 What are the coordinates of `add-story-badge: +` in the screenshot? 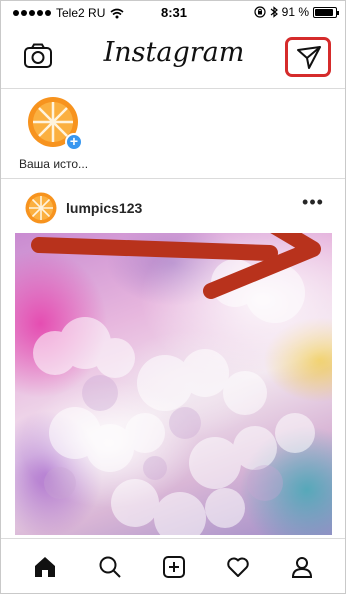 It's located at (74, 142).